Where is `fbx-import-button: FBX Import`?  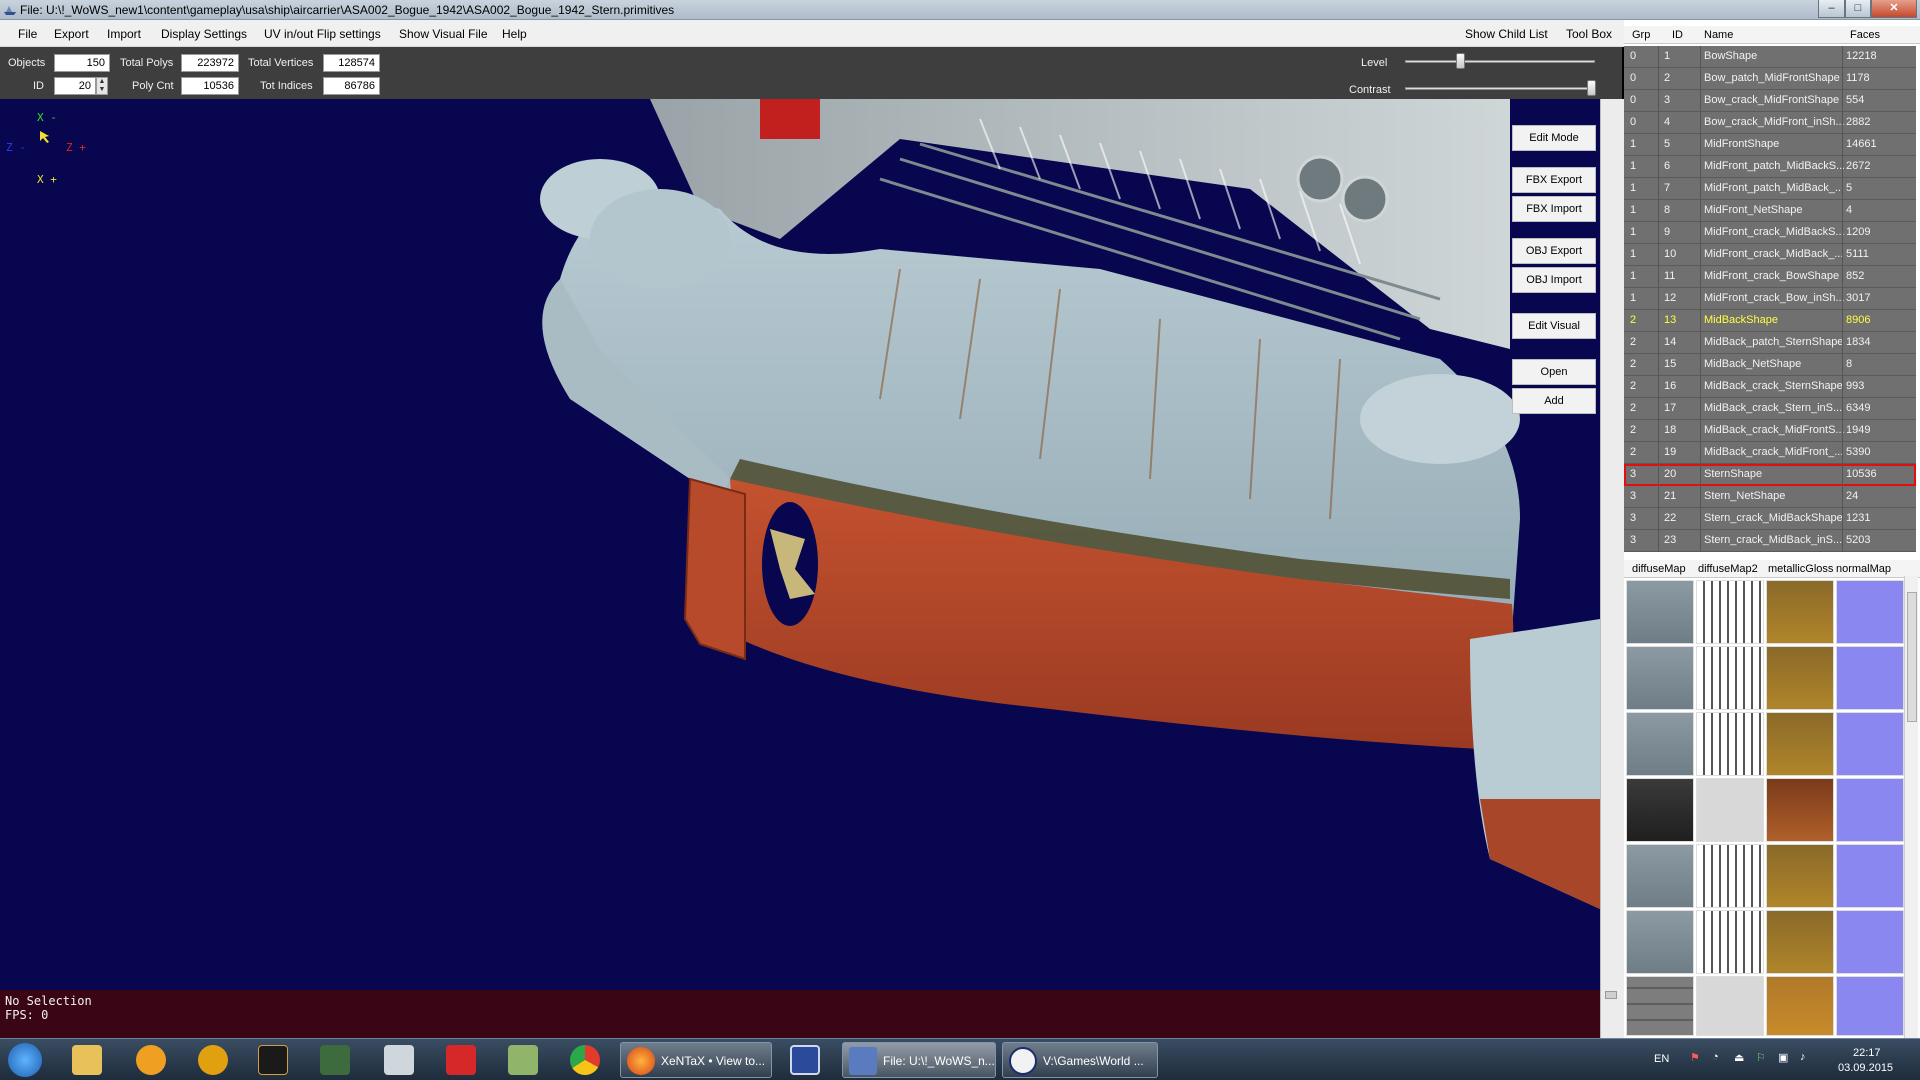 fbx-import-button: FBX Import is located at coordinates (1554, 209).